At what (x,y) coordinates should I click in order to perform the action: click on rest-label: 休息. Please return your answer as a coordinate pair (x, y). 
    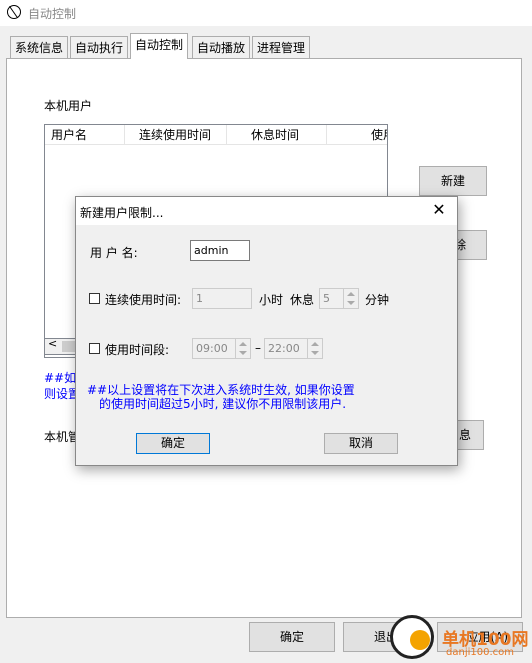
    Looking at the image, I should click on (302, 300).